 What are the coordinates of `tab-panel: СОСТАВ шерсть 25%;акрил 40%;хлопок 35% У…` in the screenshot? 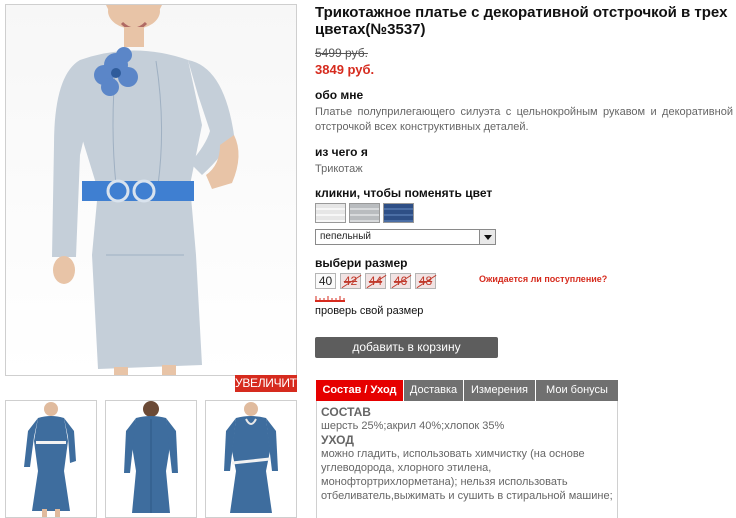 It's located at (467, 459).